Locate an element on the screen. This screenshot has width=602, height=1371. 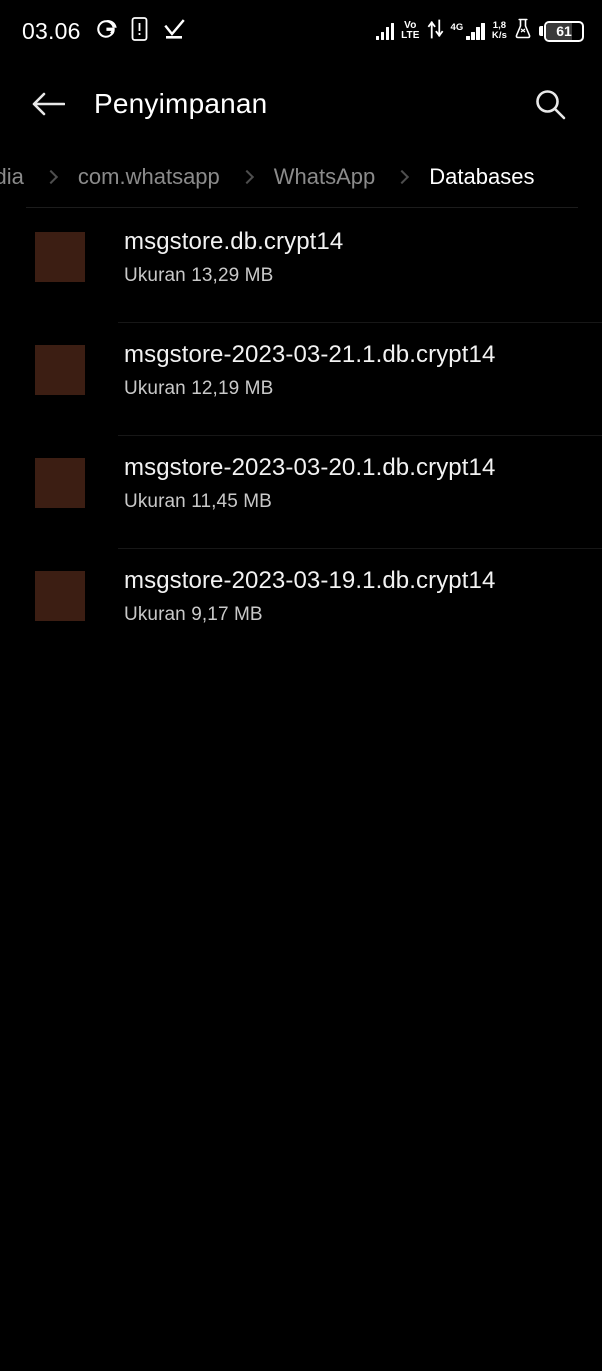
breadcrumb-item-com-whatsapp: com.whatsapp is located at coordinates (149, 177).